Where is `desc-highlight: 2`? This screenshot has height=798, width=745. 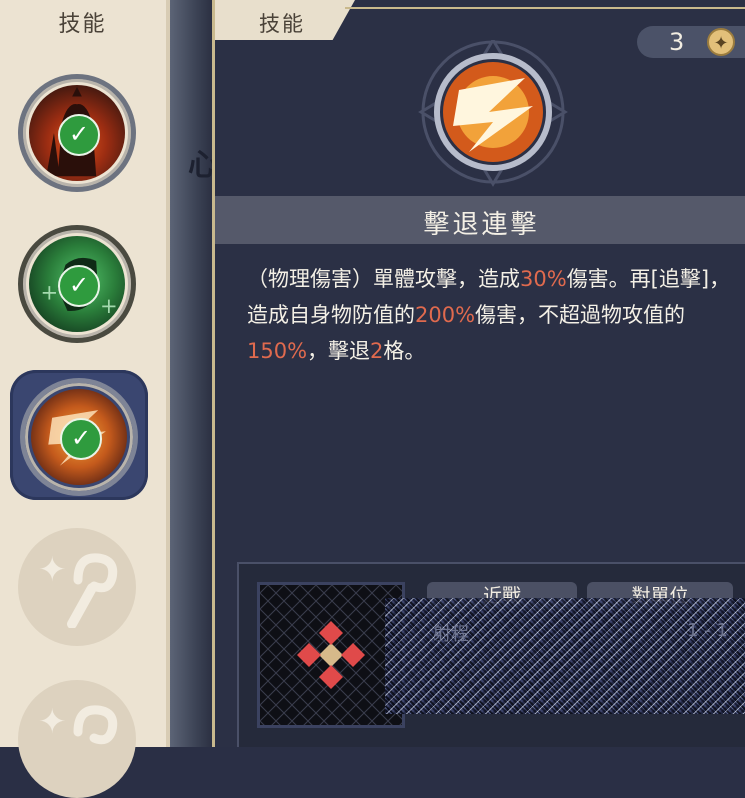 desc-highlight: 2 is located at coordinates (377, 351).